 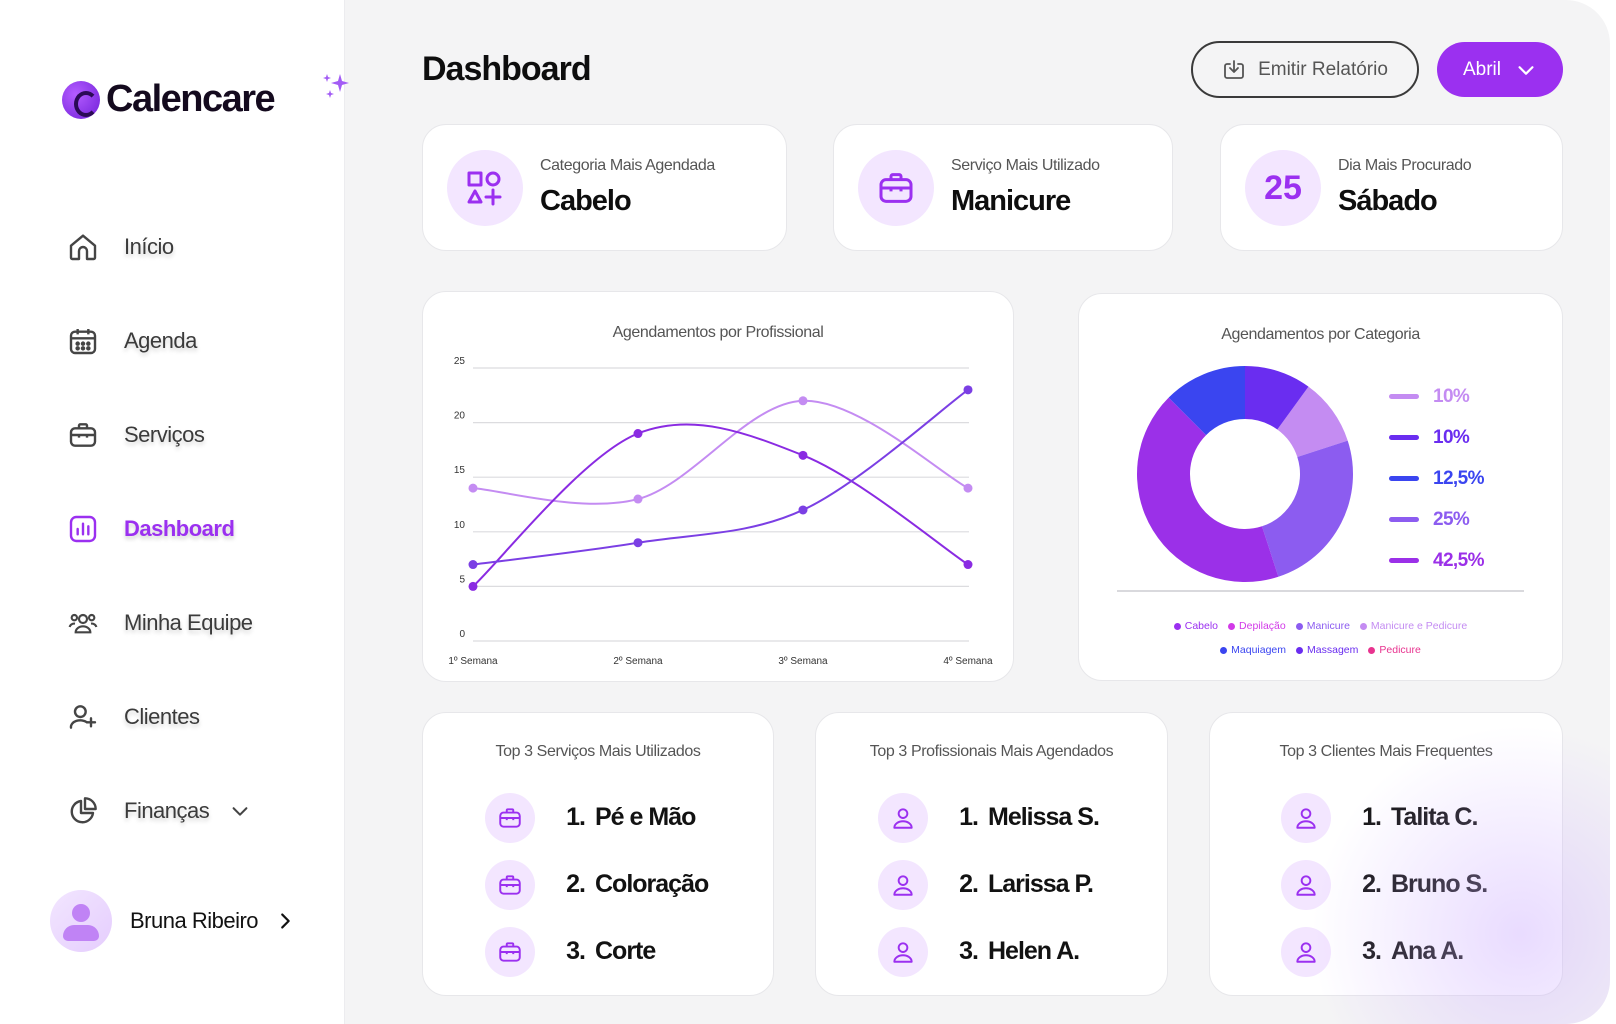 I want to click on x-tick-label: 4º Semana, so click(x=968, y=661).